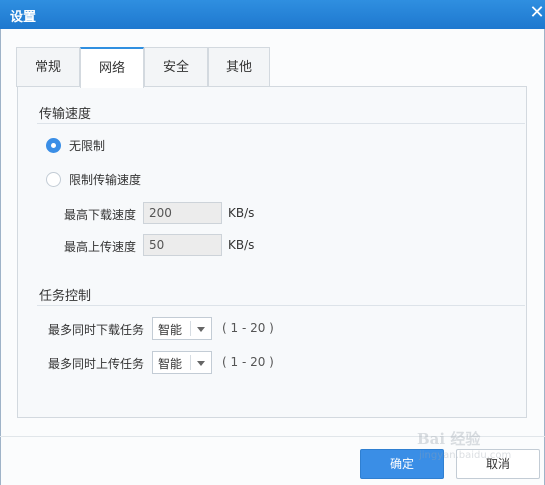 The image size is (545, 485). I want to click on upload-unit: KB/s, so click(241, 245).